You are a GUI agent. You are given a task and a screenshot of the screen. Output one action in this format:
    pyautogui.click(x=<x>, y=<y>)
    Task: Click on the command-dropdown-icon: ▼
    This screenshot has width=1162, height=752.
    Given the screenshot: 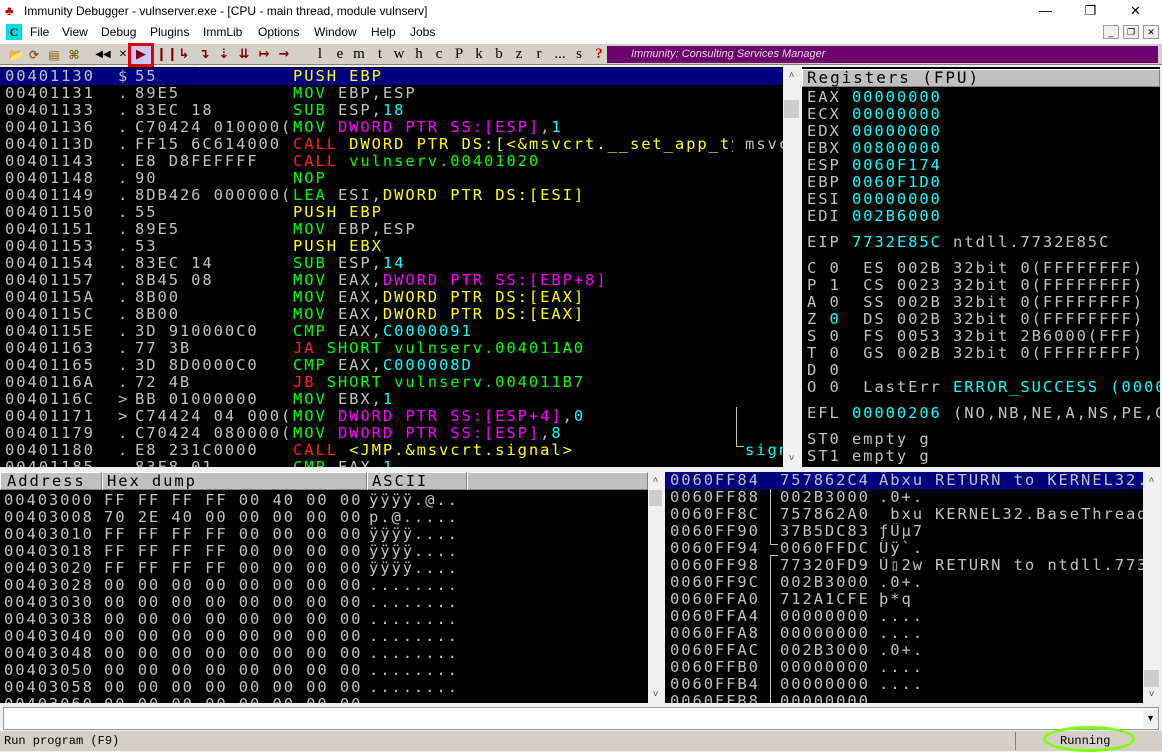 What is the action you would take?
    pyautogui.click(x=1150, y=718)
    